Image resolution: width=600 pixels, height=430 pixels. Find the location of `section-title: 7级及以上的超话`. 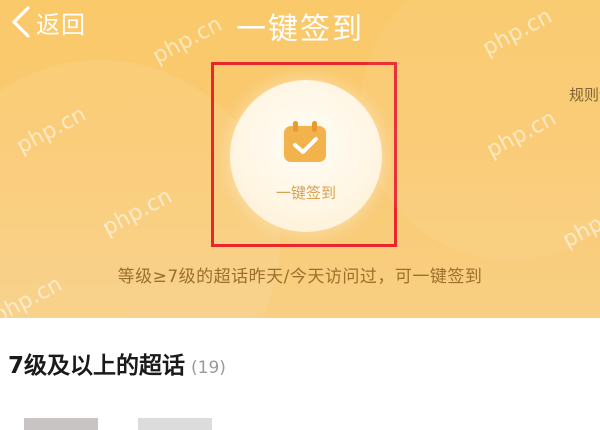

section-title: 7级及以上的超话 is located at coordinates (97, 366).